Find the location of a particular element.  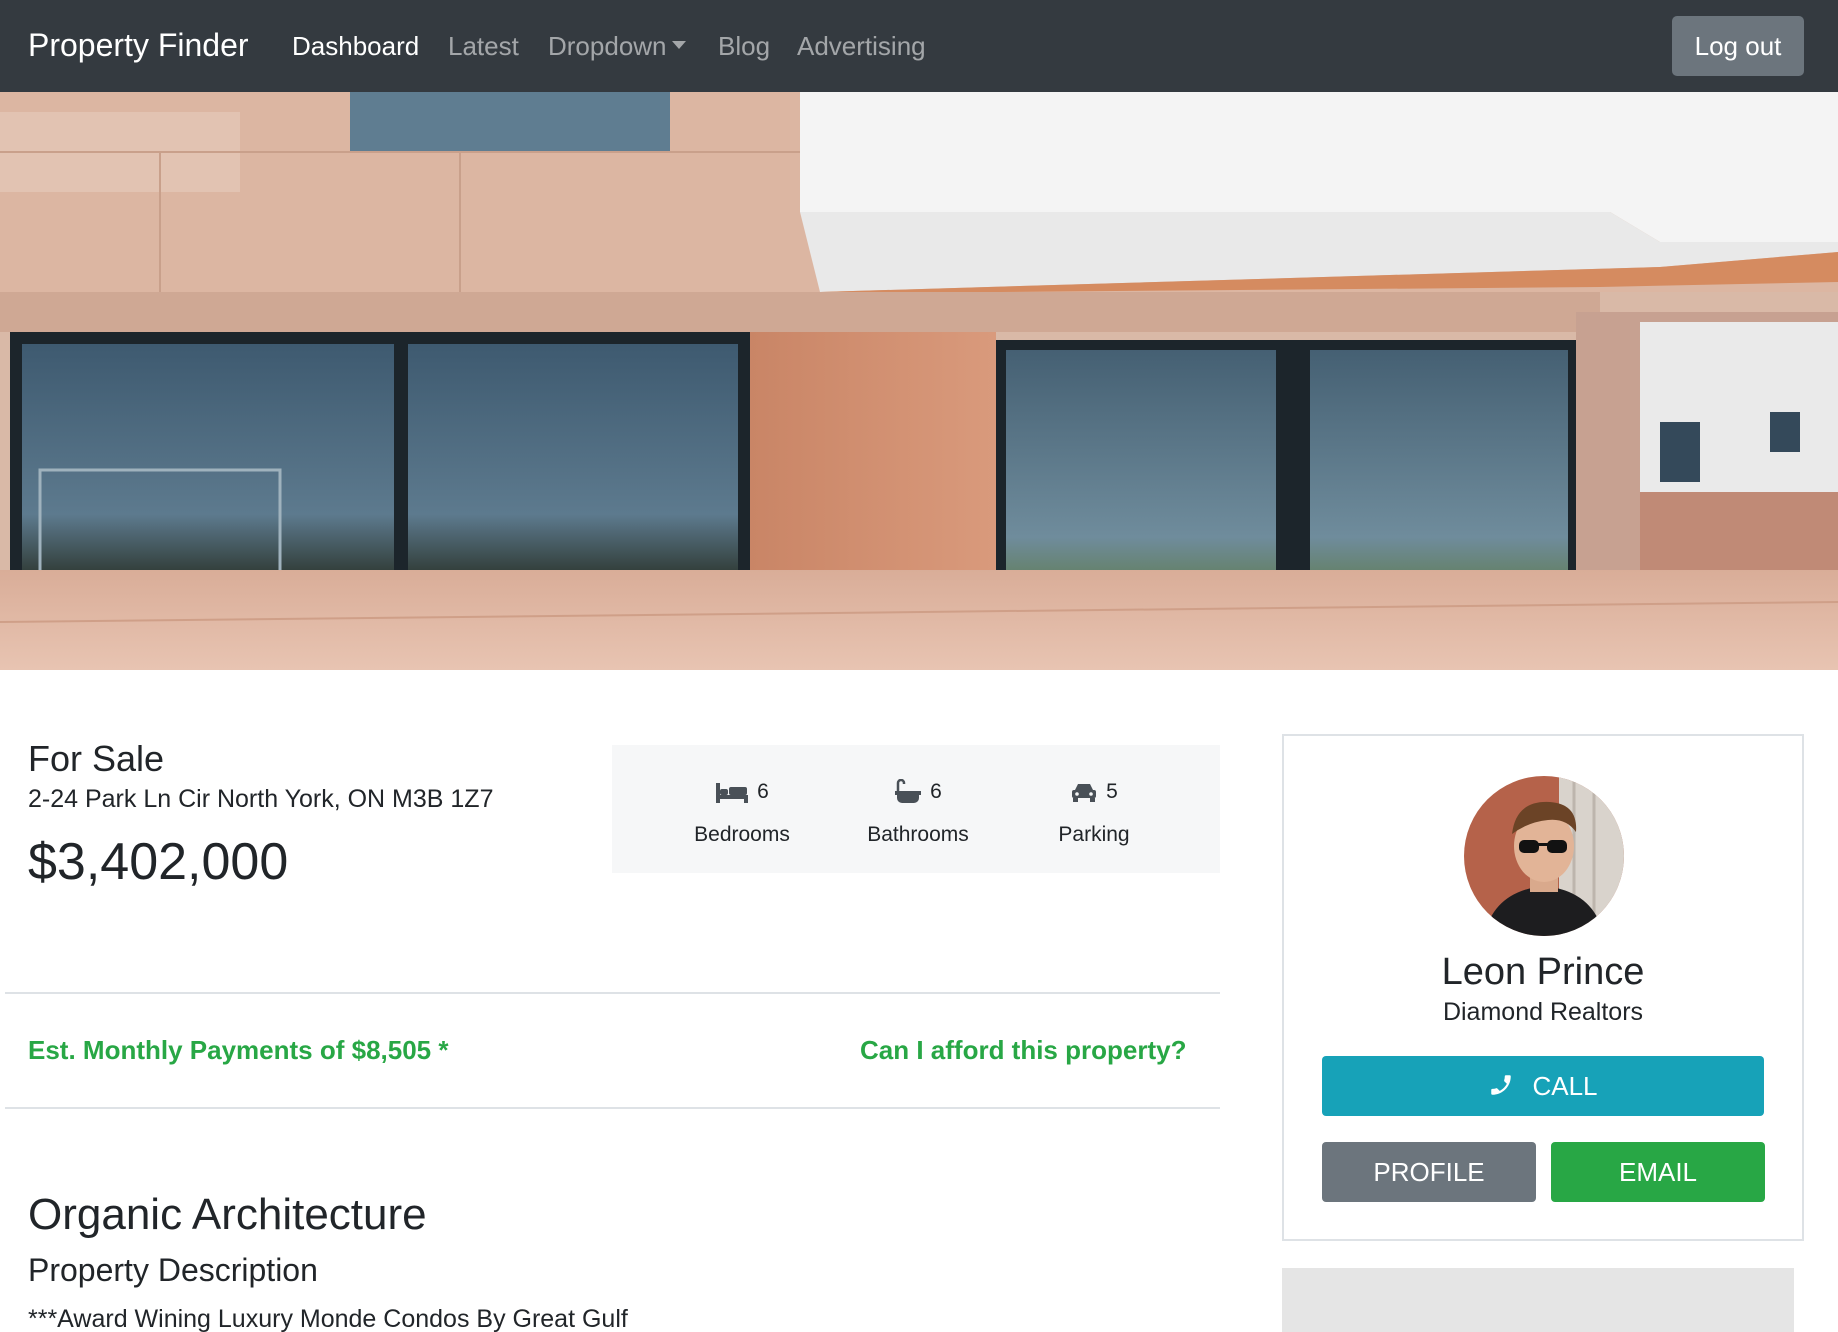

parking-label: Parking is located at coordinates (1094, 834).